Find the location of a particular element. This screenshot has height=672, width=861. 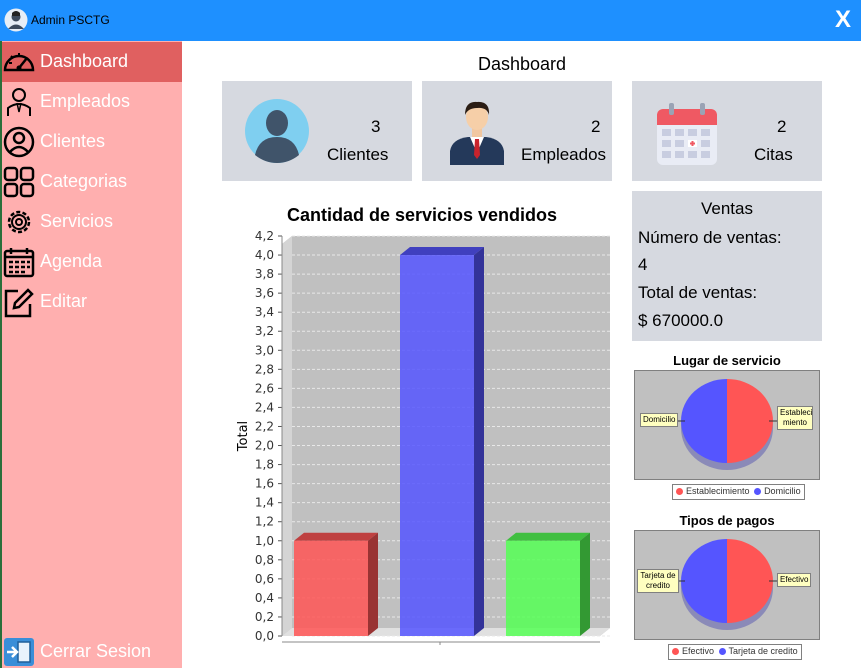

y-tick-label: 1,4 is located at coordinates (264, 503).